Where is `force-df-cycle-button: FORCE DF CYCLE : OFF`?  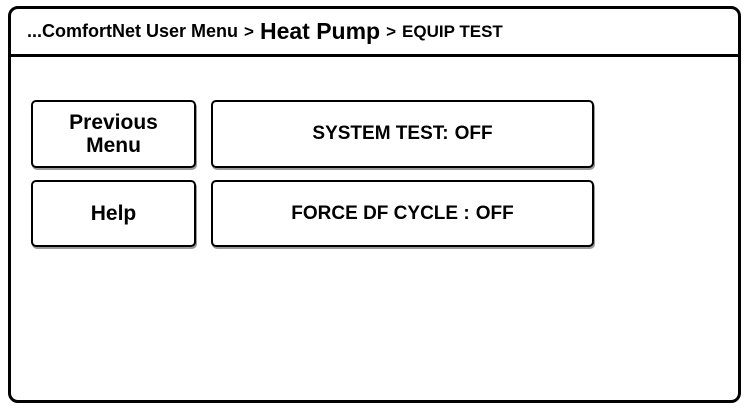 force-df-cycle-button: FORCE DF CYCLE : OFF is located at coordinates (402, 213).